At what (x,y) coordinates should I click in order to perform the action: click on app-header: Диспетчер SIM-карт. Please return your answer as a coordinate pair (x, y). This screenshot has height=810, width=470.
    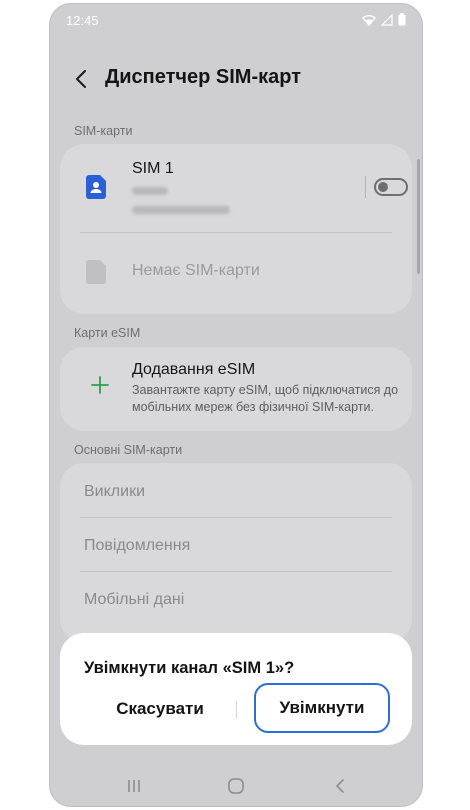
    Looking at the image, I should click on (236, 80).